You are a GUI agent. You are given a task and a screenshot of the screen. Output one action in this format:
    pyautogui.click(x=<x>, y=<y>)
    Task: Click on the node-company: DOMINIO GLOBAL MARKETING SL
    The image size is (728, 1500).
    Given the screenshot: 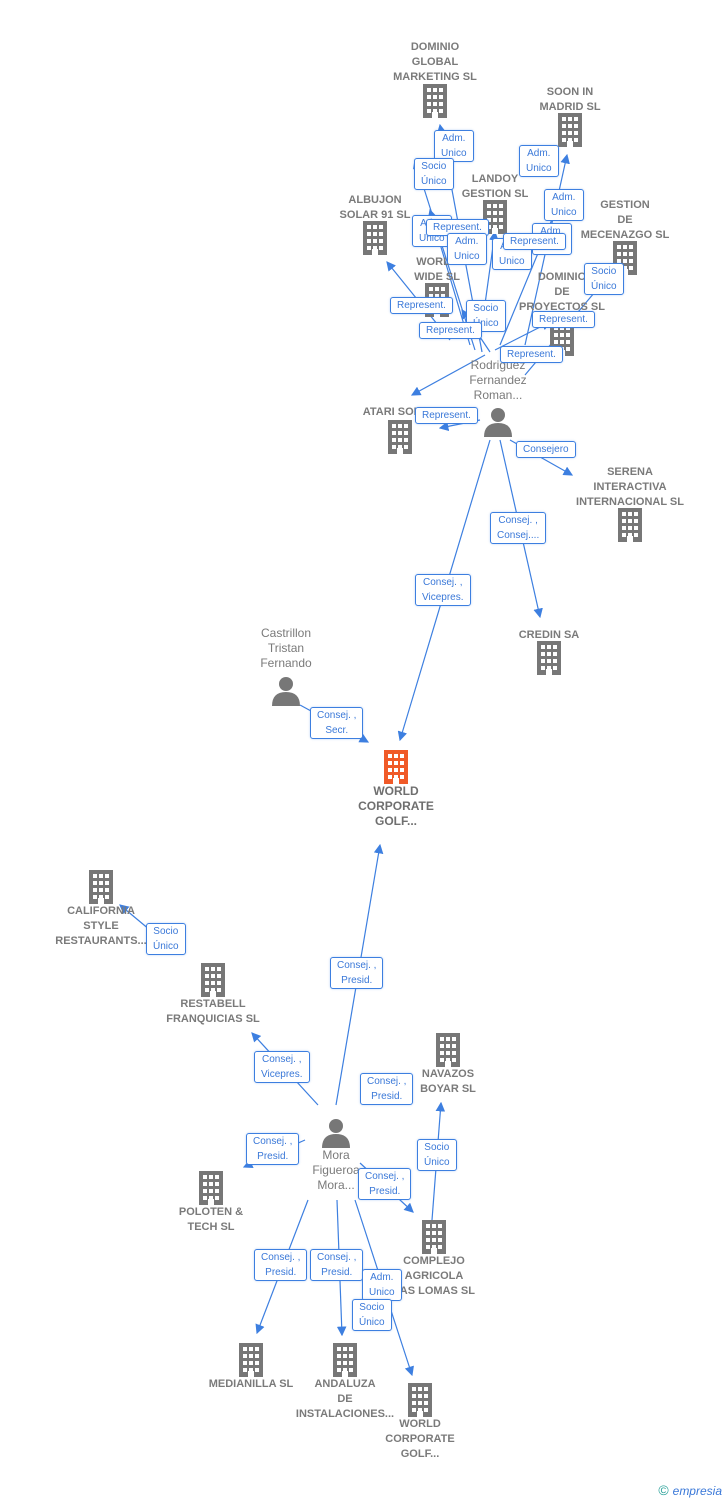 What is the action you would take?
    pyautogui.click(x=435, y=79)
    